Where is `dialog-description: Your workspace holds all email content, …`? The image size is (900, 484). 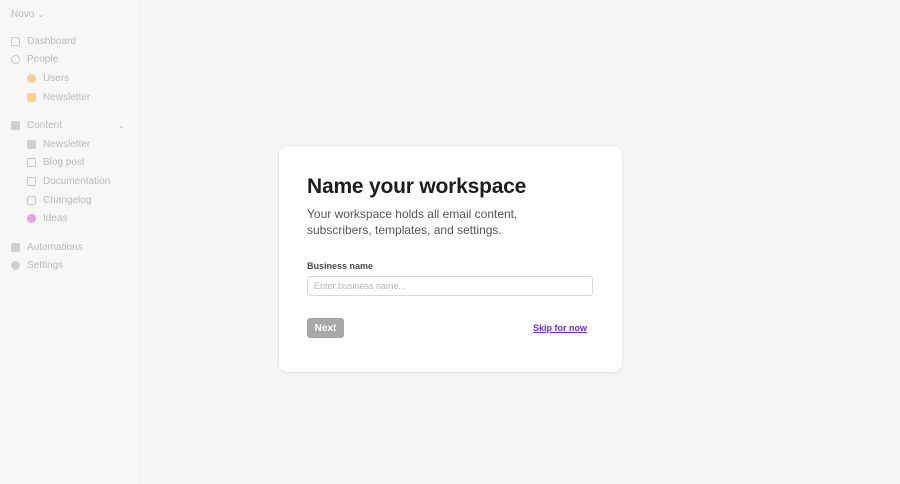 dialog-description: Your workspace holds all email content, … is located at coordinates (412, 222).